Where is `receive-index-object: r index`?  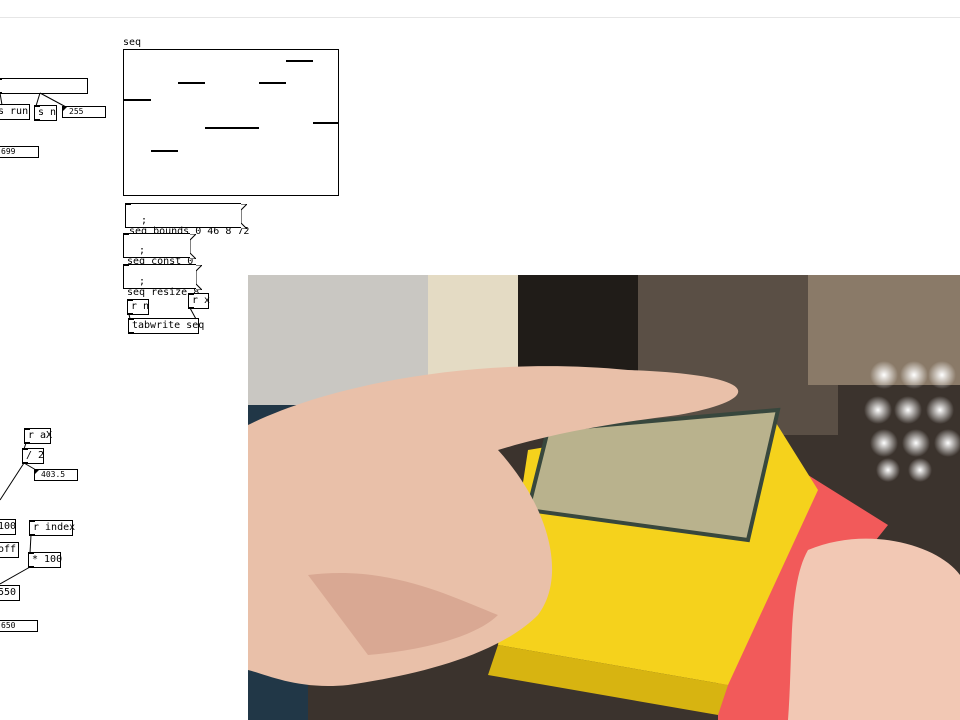 receive-index-object: r index is located at coordinates (52, 528).